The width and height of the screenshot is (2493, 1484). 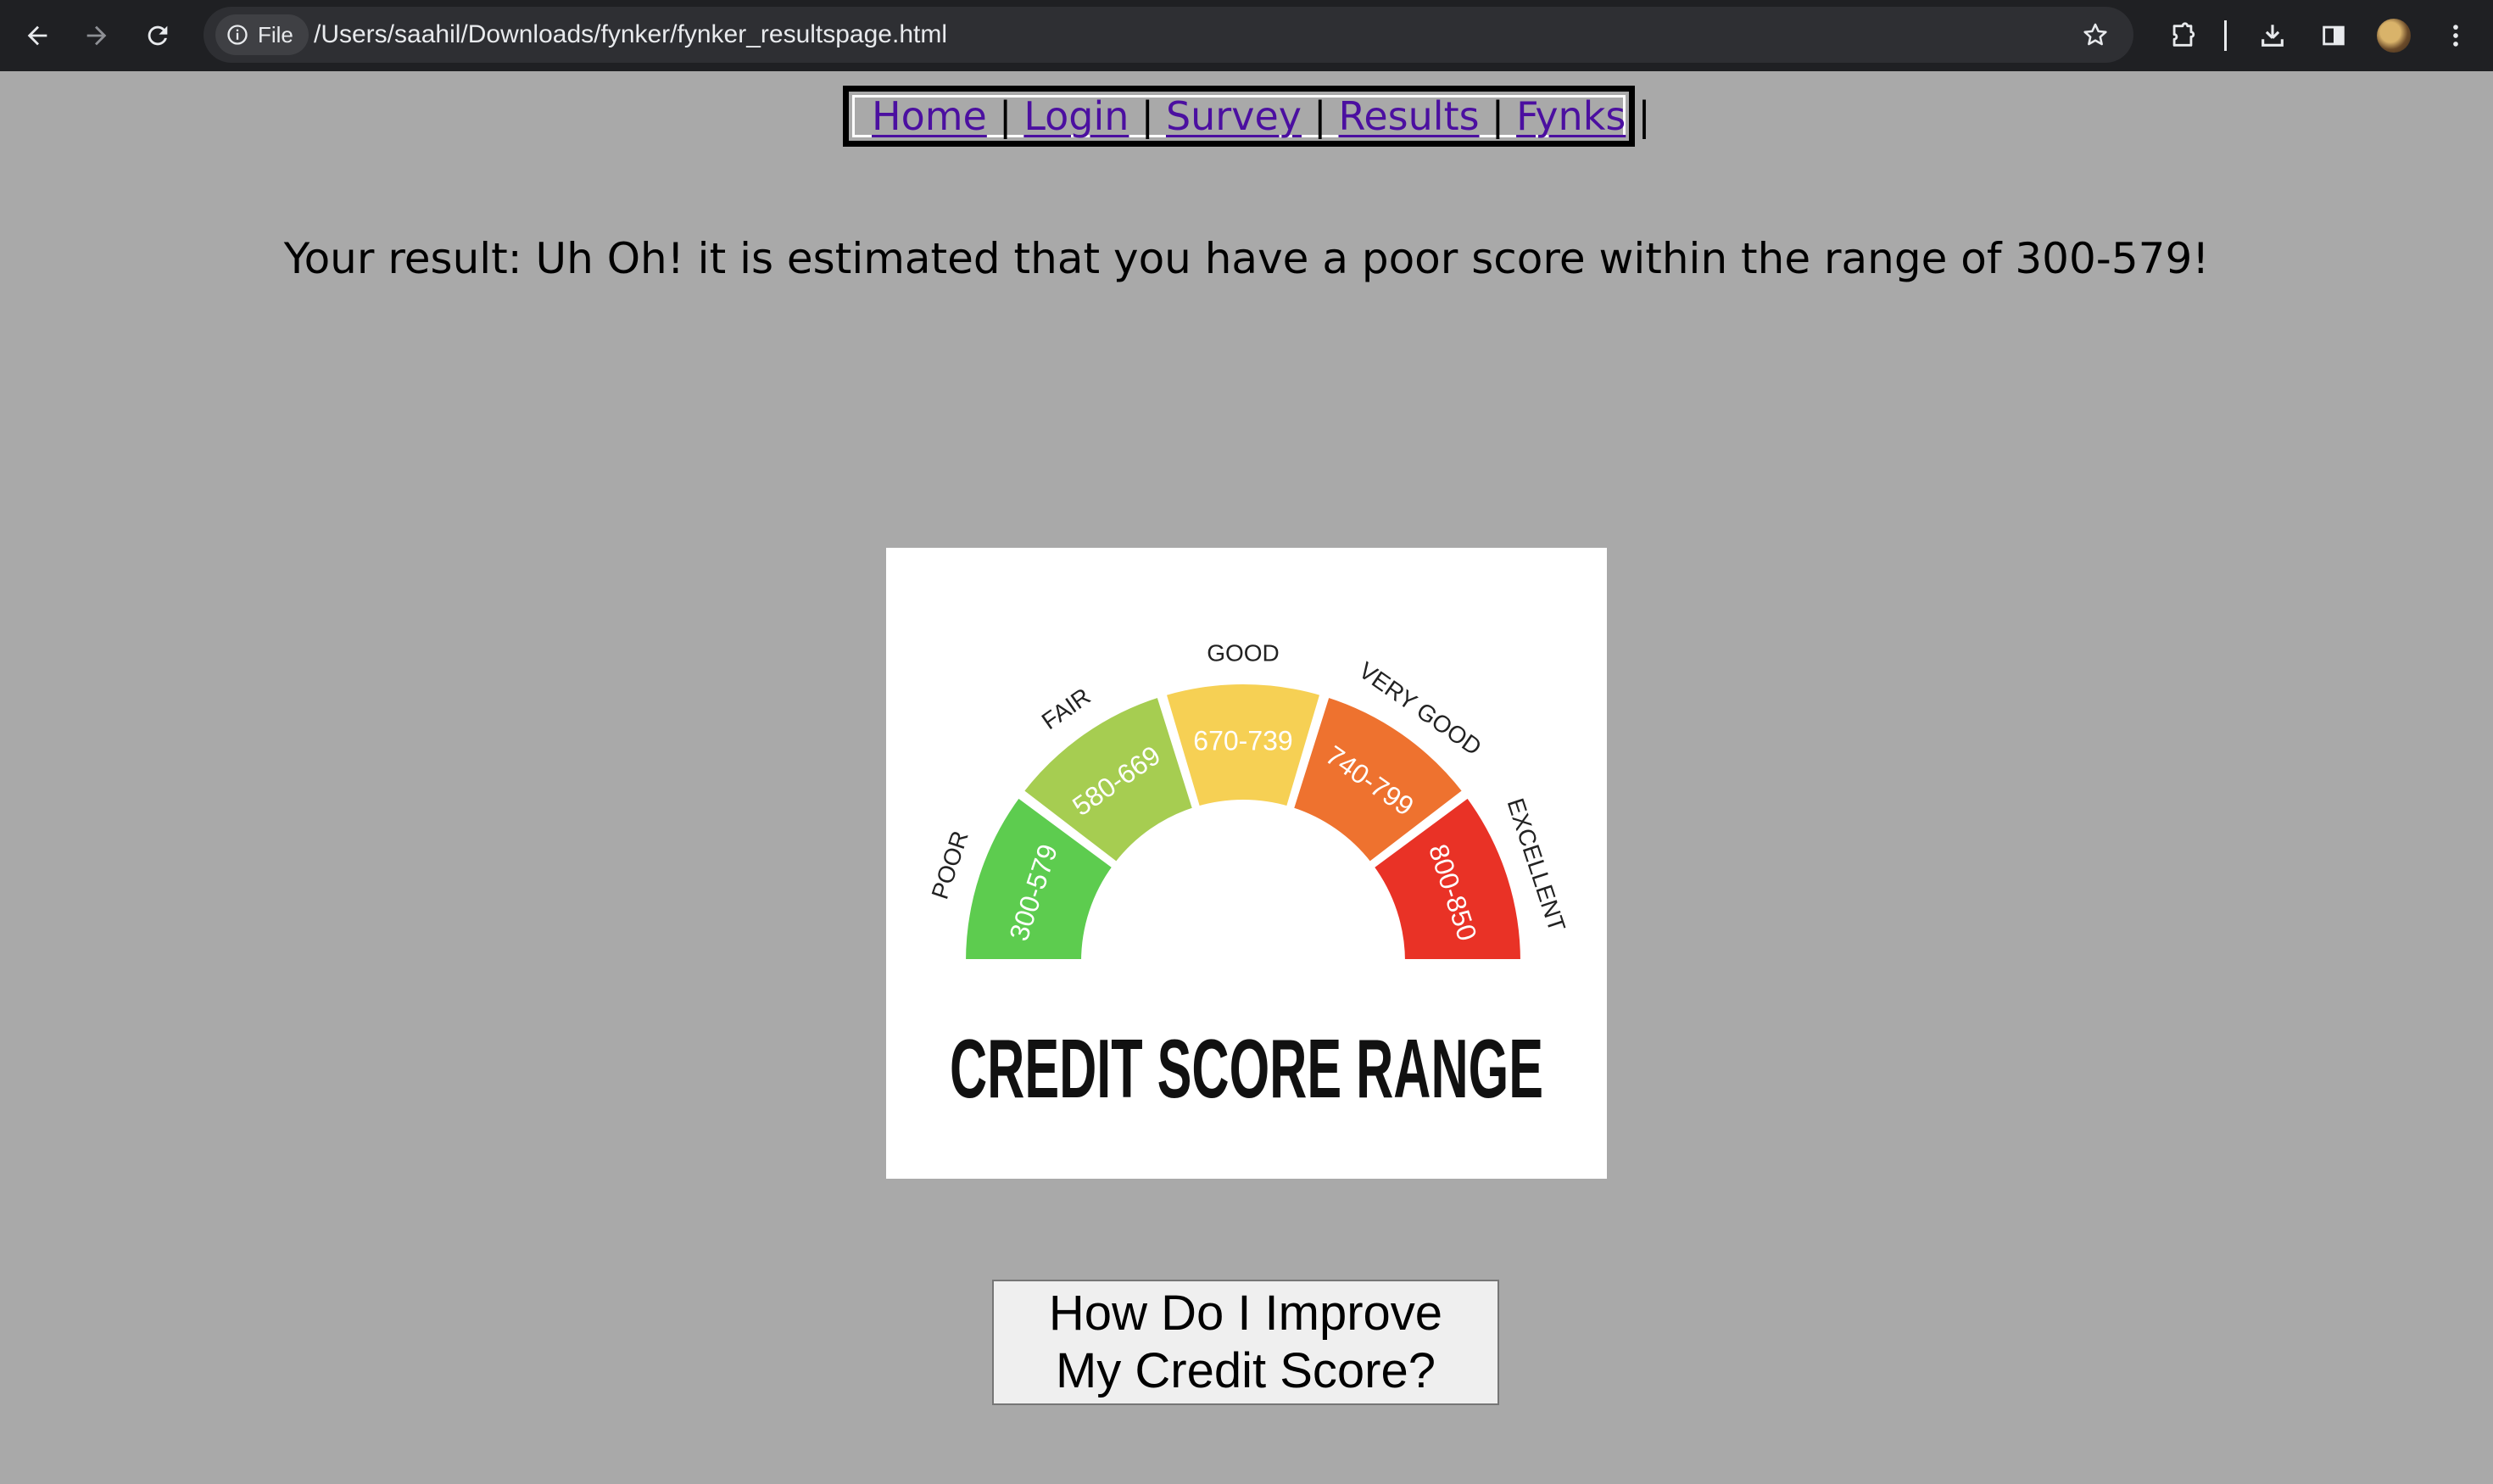 What do you see at coordinates (237, 35) in the screenshot?
I see `info-icon` at bounding box center [237, 35].